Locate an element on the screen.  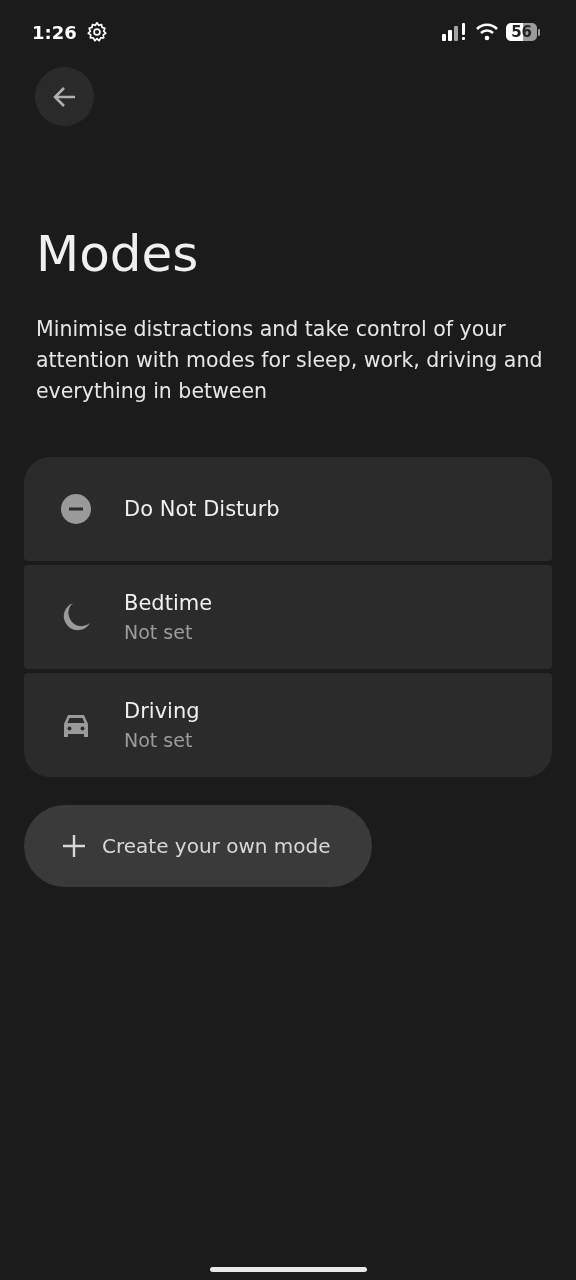
page-description: Minimise distractions and take control of your attention with modes for sleep, work, driving and everything in between is located at coordinates (290, 360).